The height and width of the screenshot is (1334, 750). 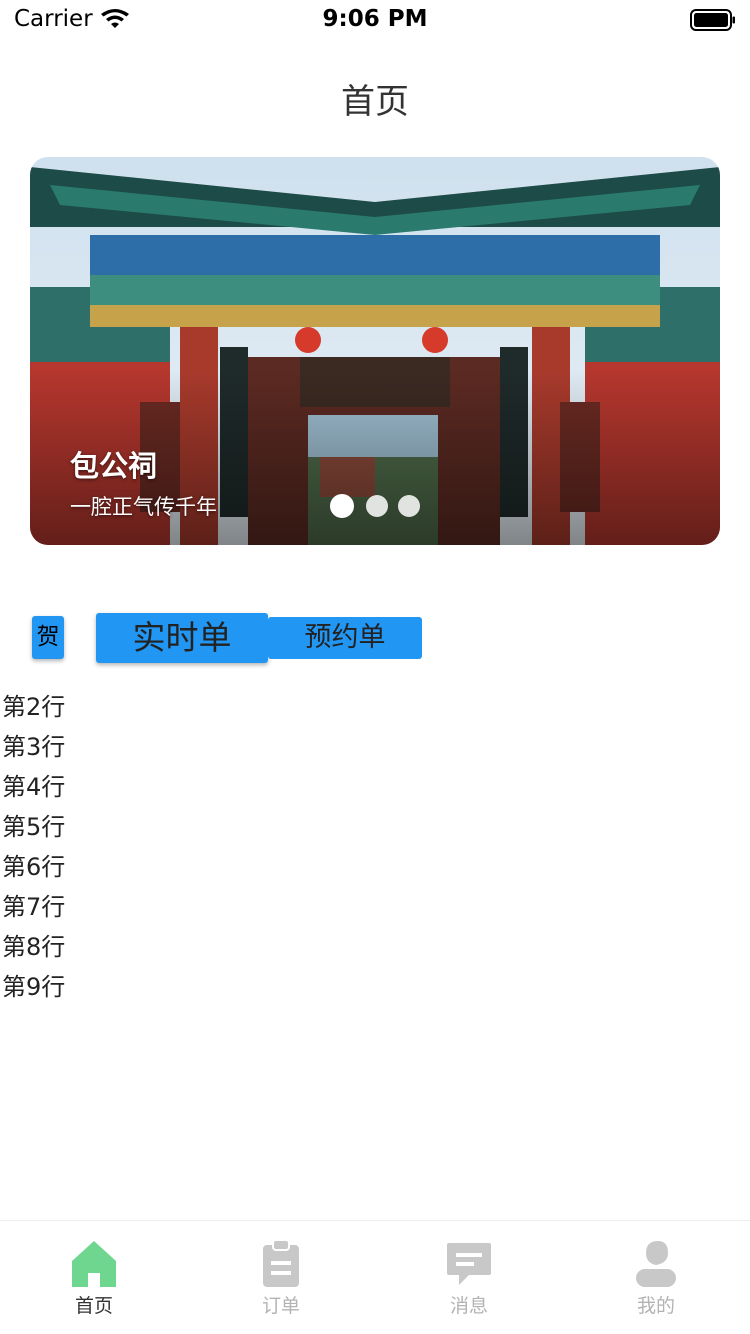 I want to click on tab-orders: 订单, so click(x=281, y=1277).